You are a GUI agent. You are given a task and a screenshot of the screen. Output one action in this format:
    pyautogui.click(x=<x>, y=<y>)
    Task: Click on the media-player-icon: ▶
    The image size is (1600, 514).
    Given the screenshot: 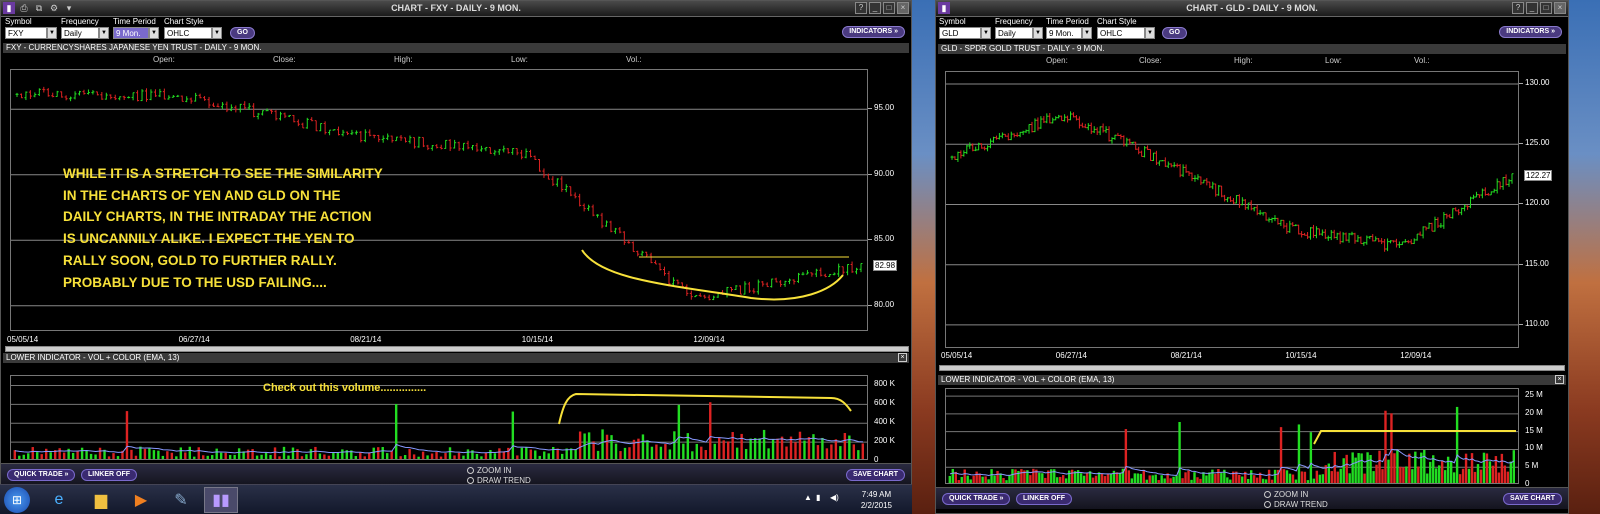 What is the action you would take?
    pyautogui.click(x=141, y=500)
    